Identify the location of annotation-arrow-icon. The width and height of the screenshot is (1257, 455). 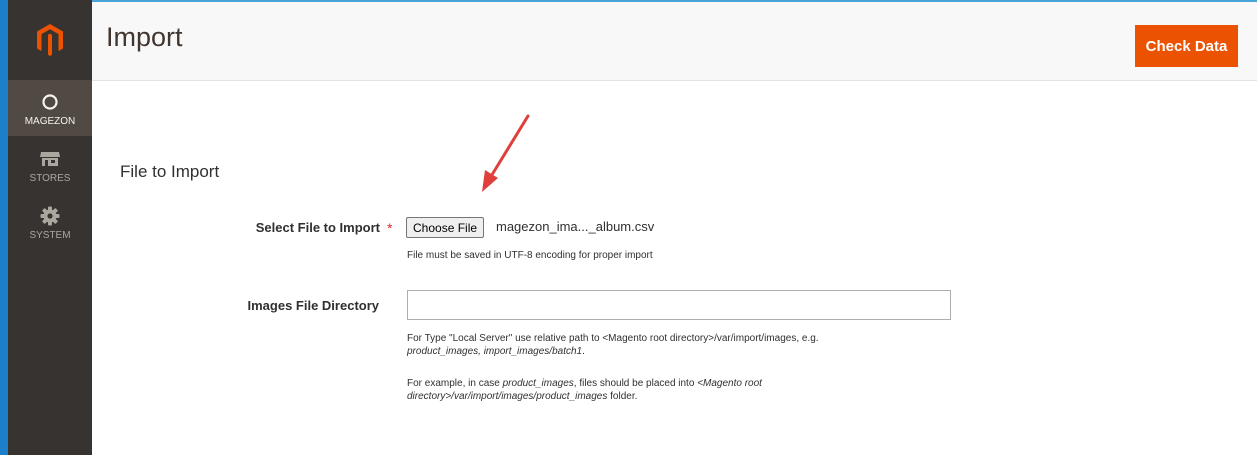
(506, 153).